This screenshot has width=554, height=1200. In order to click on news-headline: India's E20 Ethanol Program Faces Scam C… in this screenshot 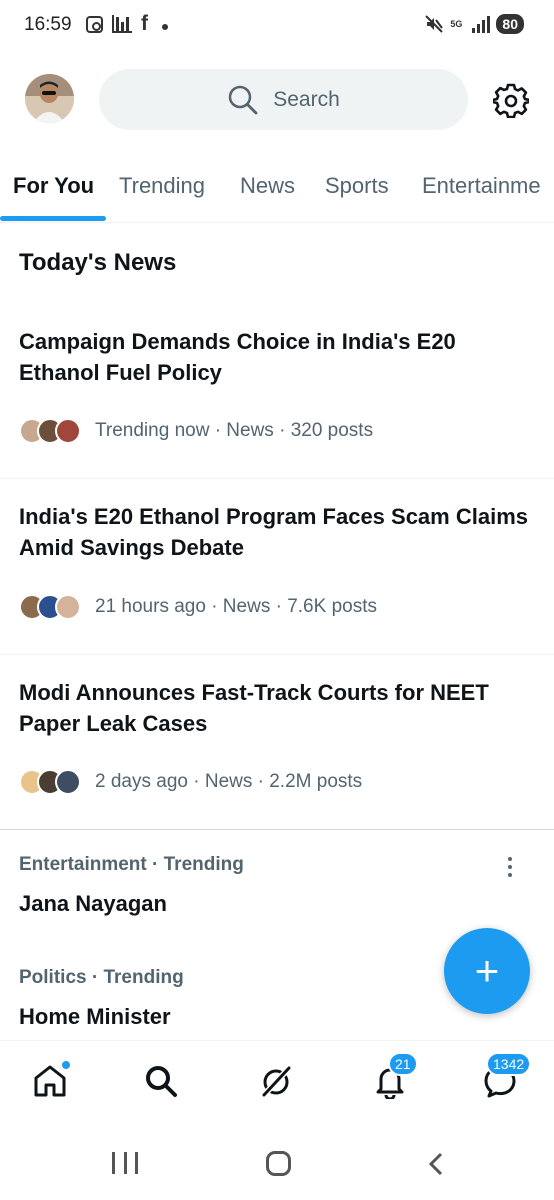, I will do `click(273, 532)`.